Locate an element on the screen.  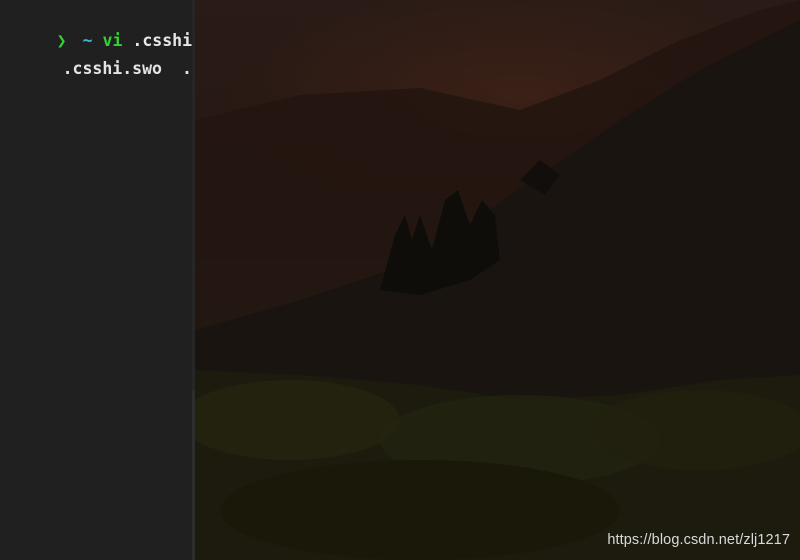
command-line: ❯~vi.csshi.sw is located at coordinates (97, 29).